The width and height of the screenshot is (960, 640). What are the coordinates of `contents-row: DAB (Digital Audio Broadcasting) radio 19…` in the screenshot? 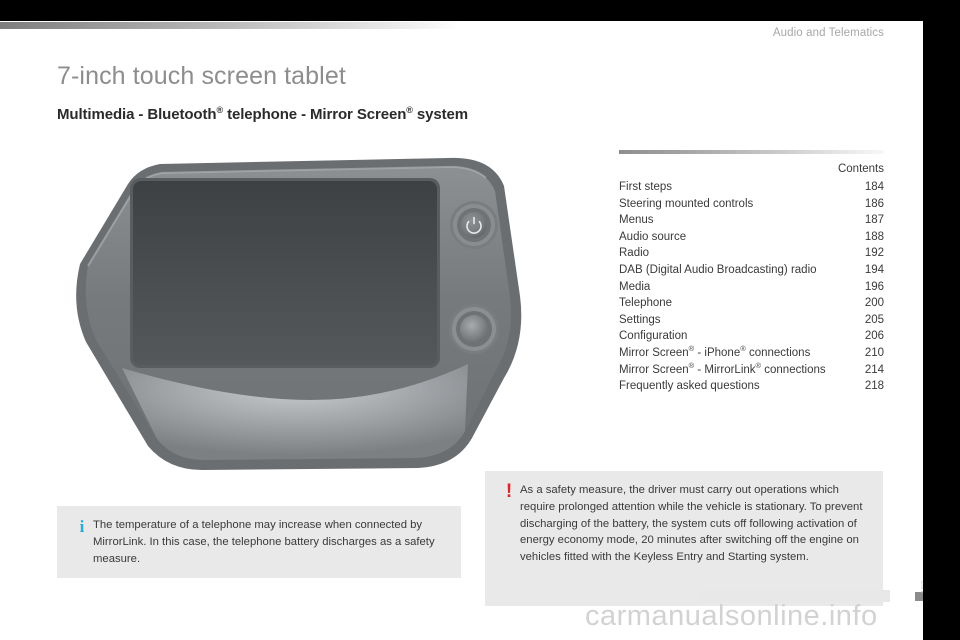 It's located at (751, 270).